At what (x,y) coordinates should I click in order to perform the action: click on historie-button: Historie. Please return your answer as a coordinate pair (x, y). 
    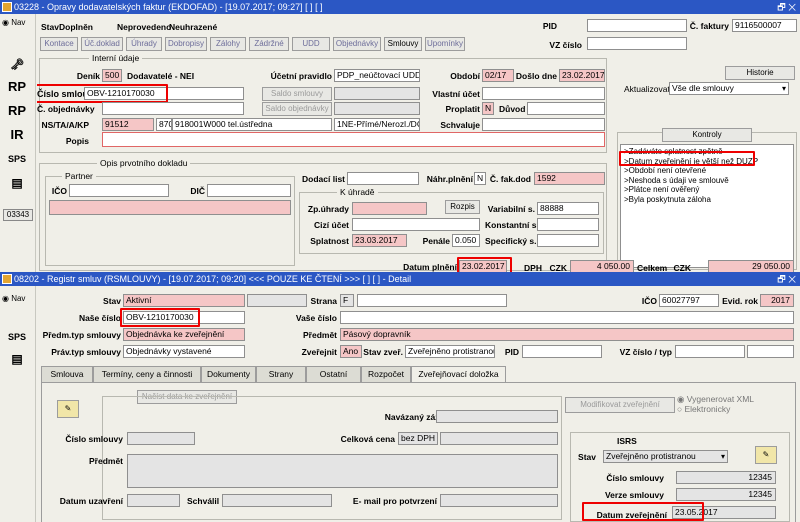
    Looking at the image, I should click on (760, 73).